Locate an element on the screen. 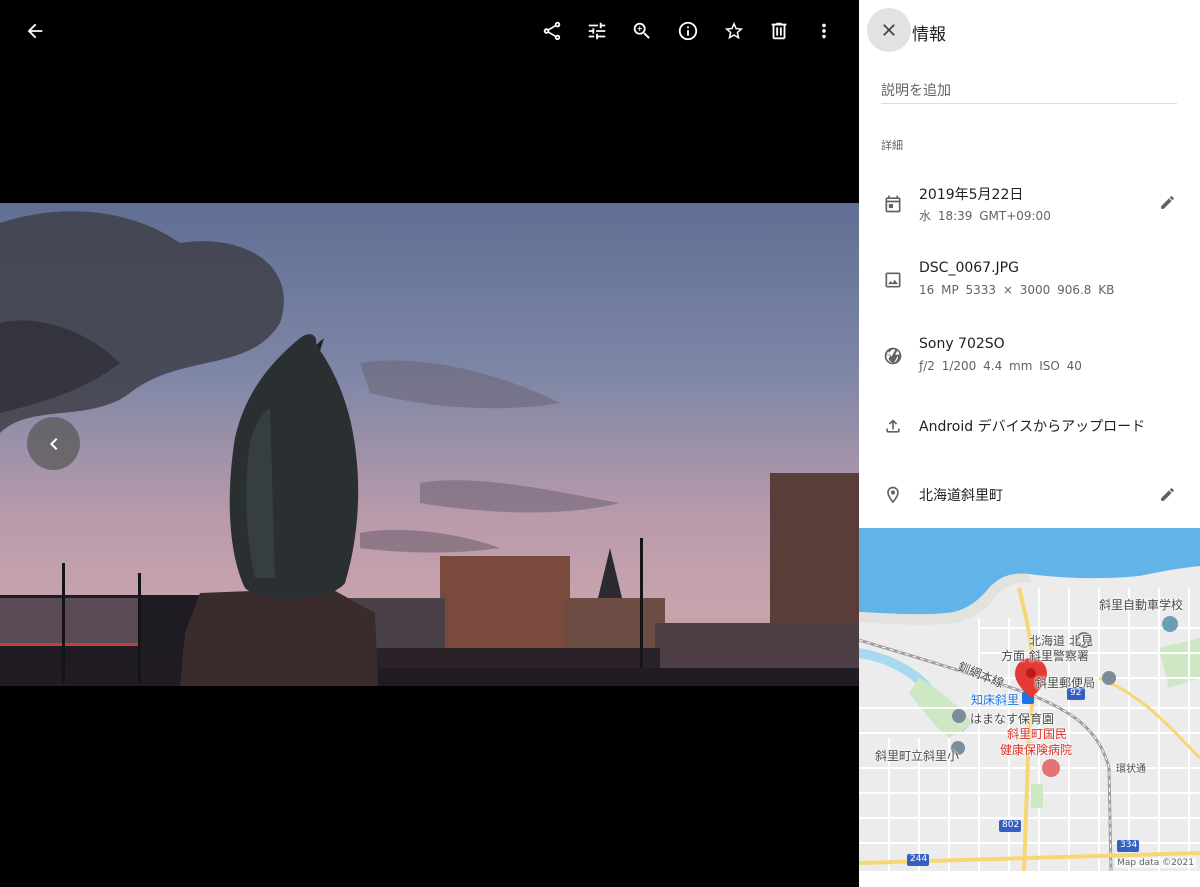 Image resolution: width=1200 pixels, height=887 pixels. info-icon is located at coordinates (688, 31).